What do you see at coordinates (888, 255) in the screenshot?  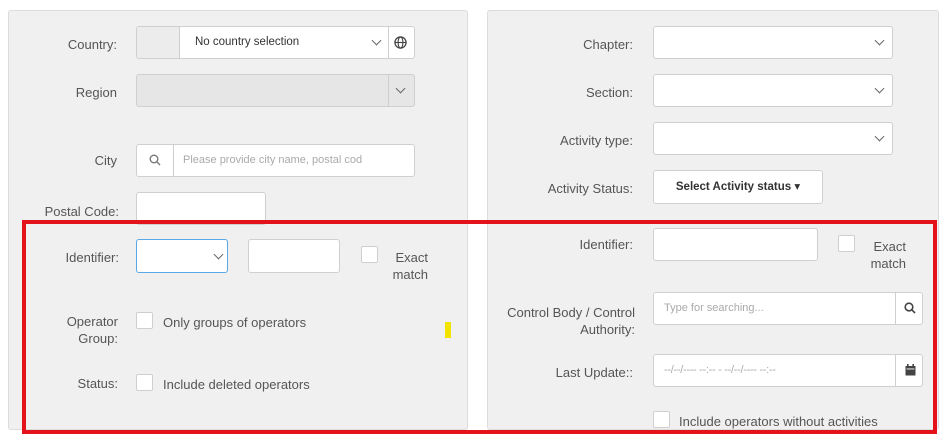 I see `exact-match-right-label: Exact match` at bounding box center [888, 255].